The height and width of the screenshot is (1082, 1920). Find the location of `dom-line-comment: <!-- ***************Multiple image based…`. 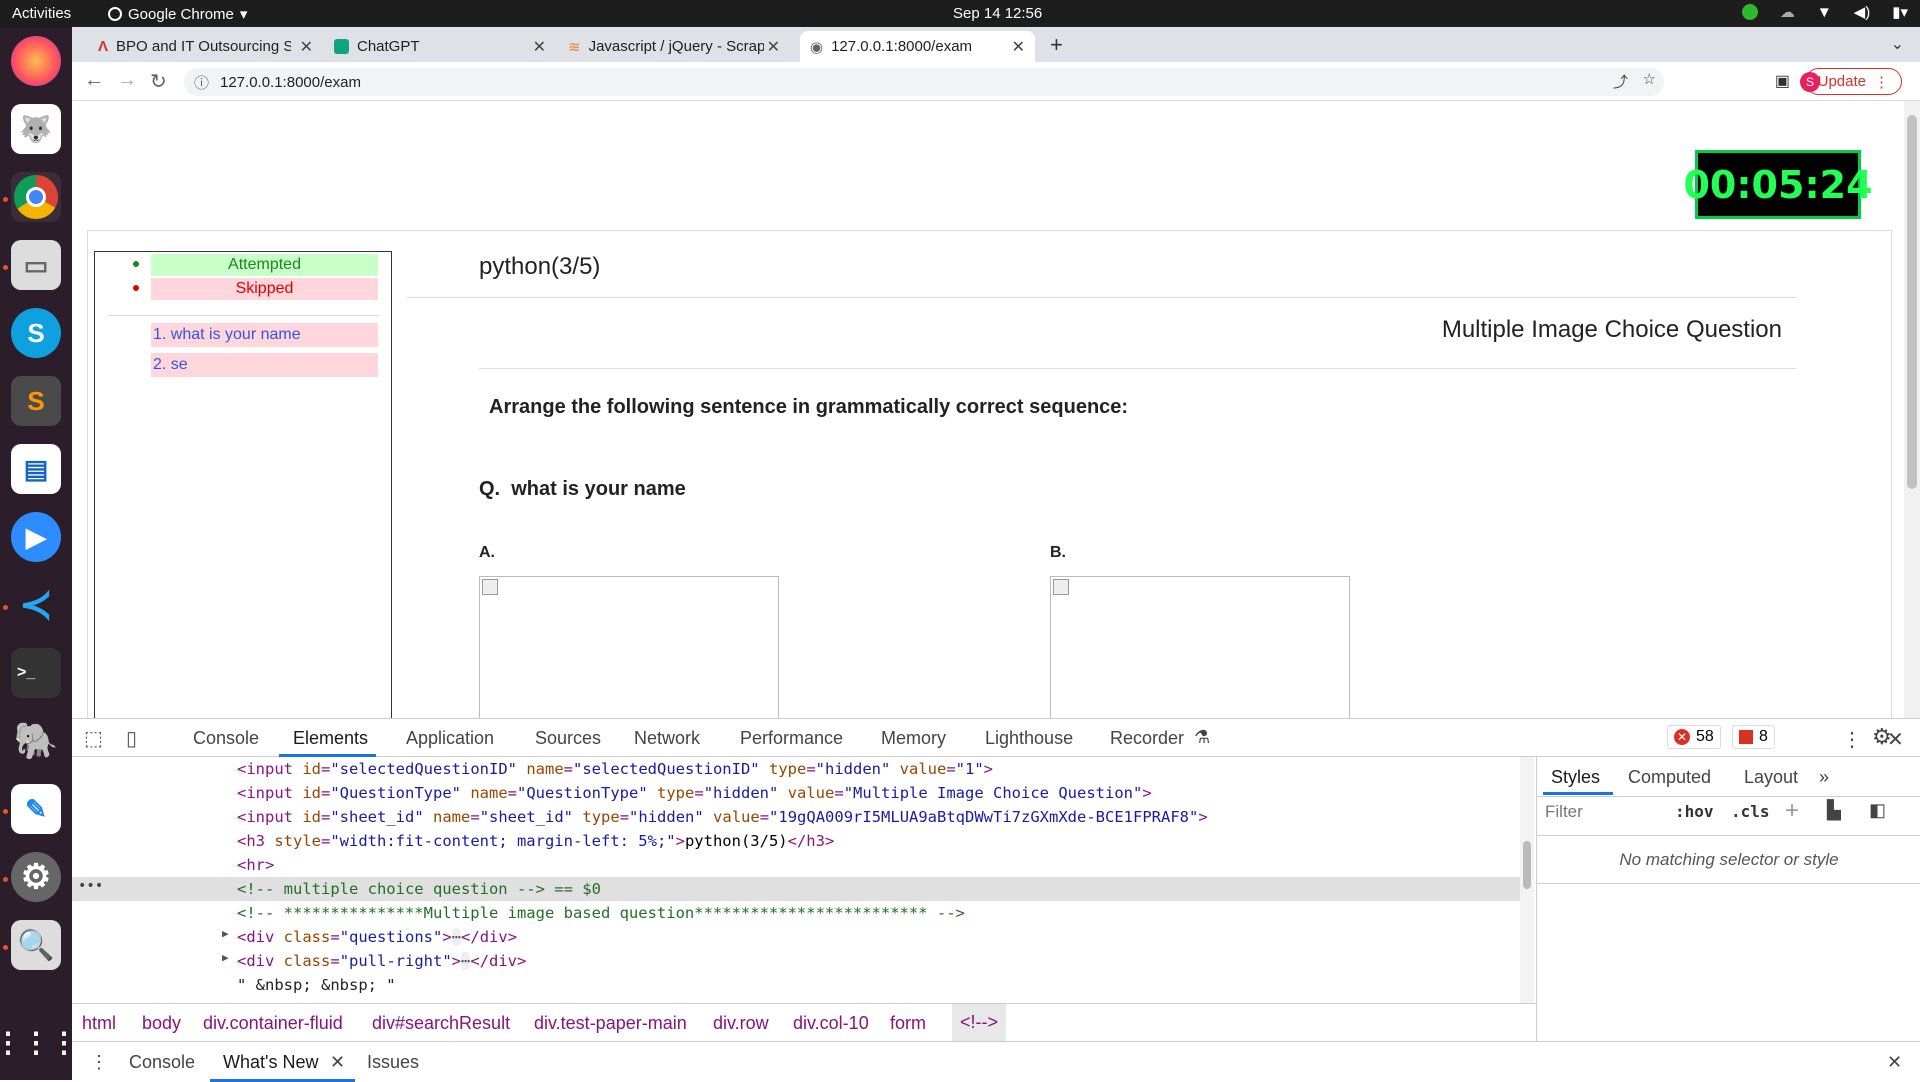

dom-line-comment: <!-- ***************Multiple image based… is located at coordinates (601, 913).